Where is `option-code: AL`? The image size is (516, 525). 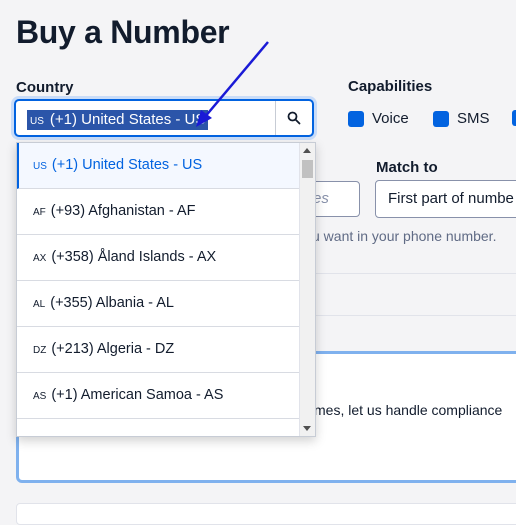
option-code: AL is located at coordinates (39, 304).